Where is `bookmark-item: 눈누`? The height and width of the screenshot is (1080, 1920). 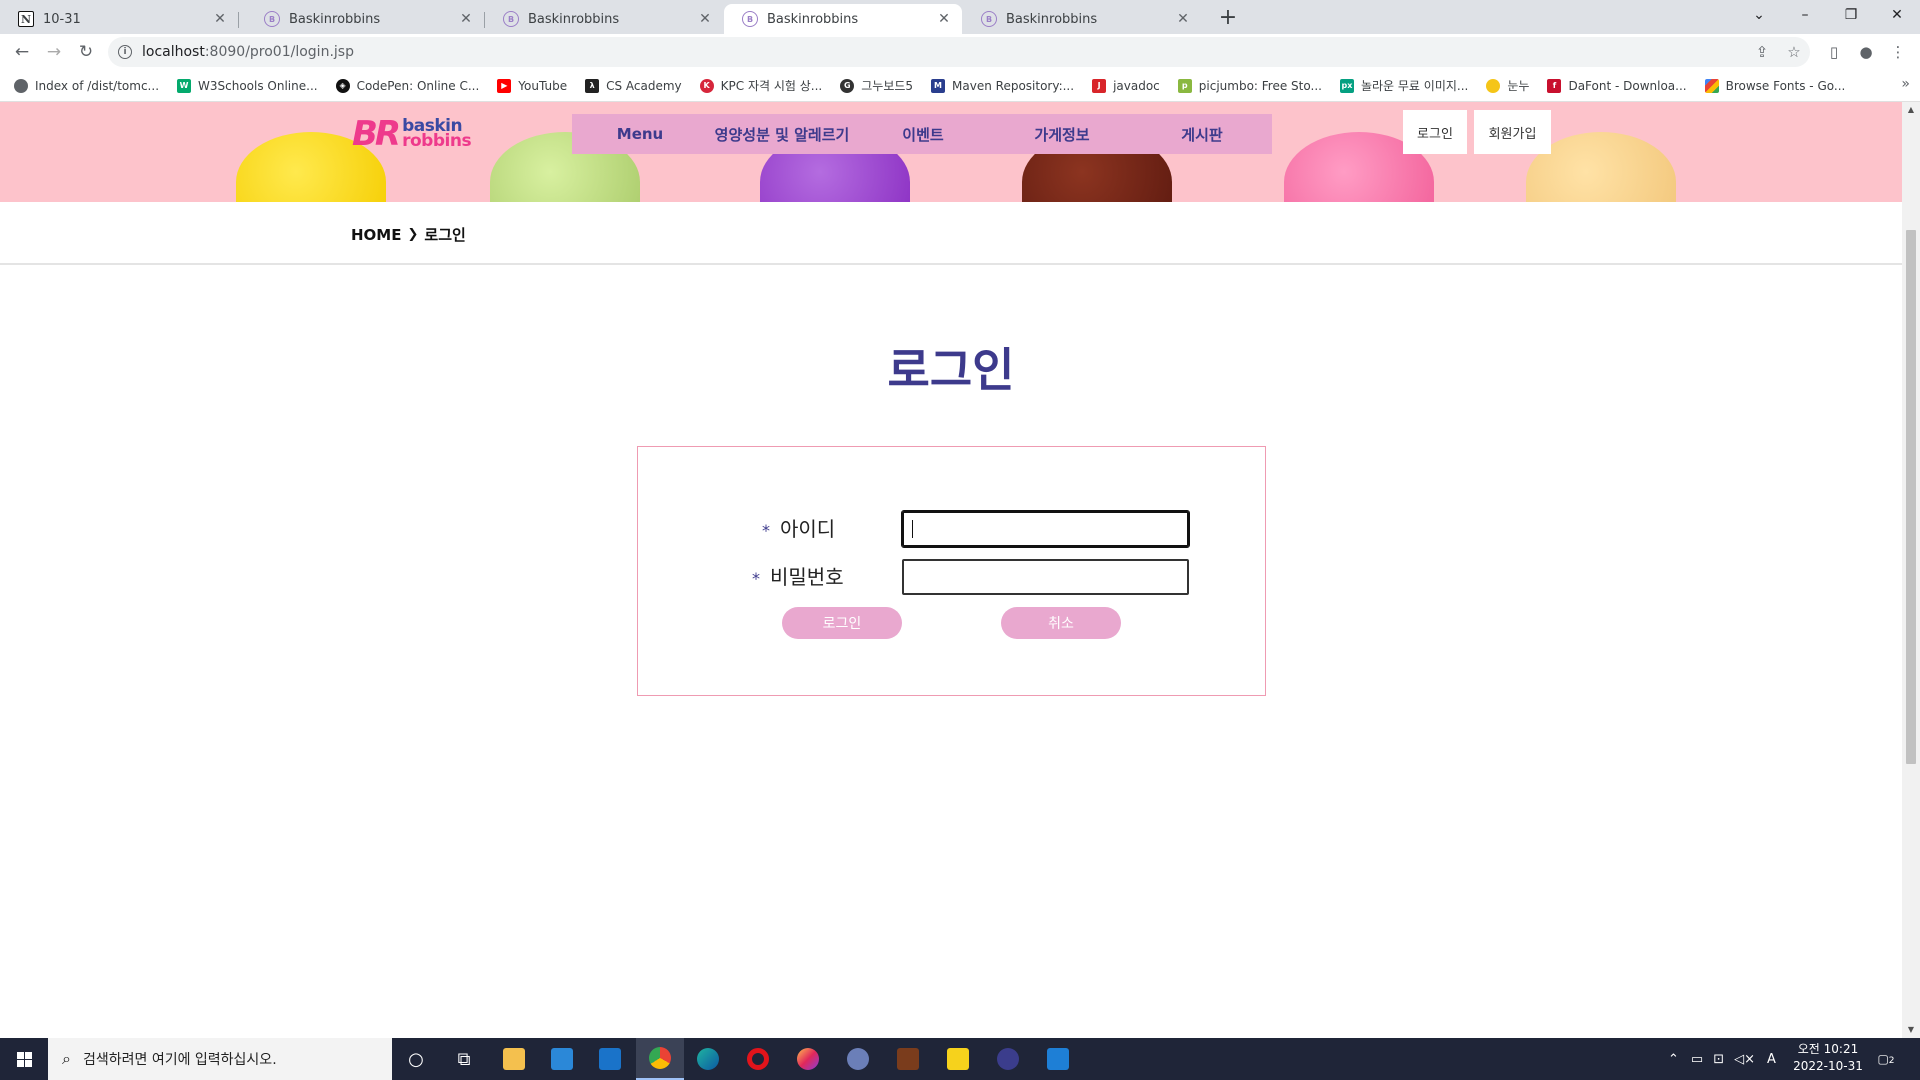 bookmark-item: 눈누 is located at coordinates (1507, 85).